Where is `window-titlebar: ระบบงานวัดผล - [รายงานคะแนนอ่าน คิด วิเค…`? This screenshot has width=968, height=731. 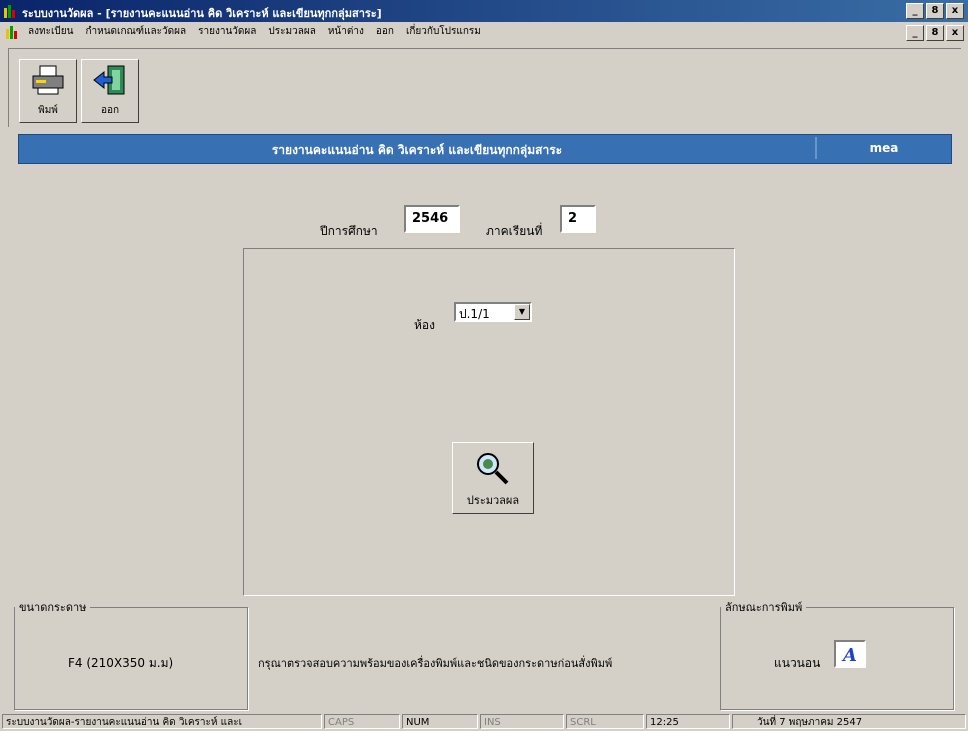
window-titlebar: ระบบงานวัดผล - [รายงานคะแนนอ่าน คิด วิเค… is located at coordinates (484, 11).